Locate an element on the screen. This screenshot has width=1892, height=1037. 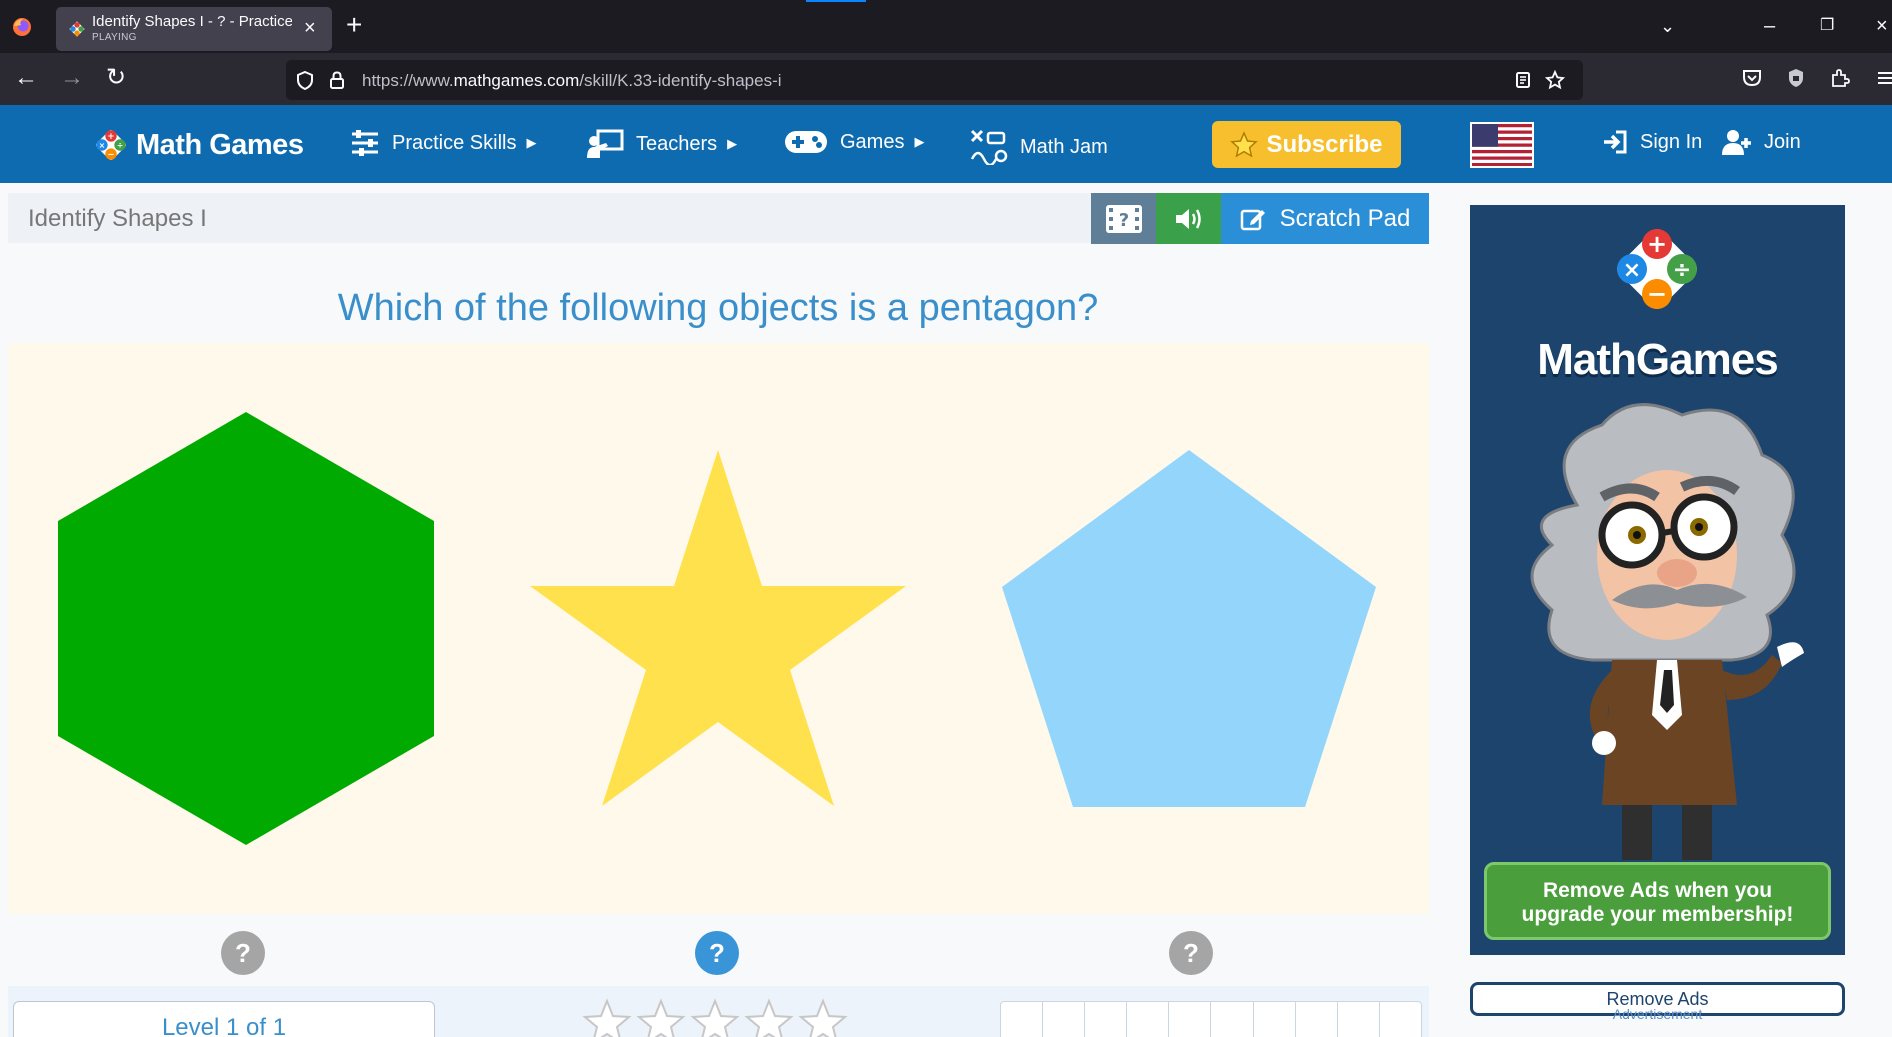
sound-button is located at coordinates (1188, 218).